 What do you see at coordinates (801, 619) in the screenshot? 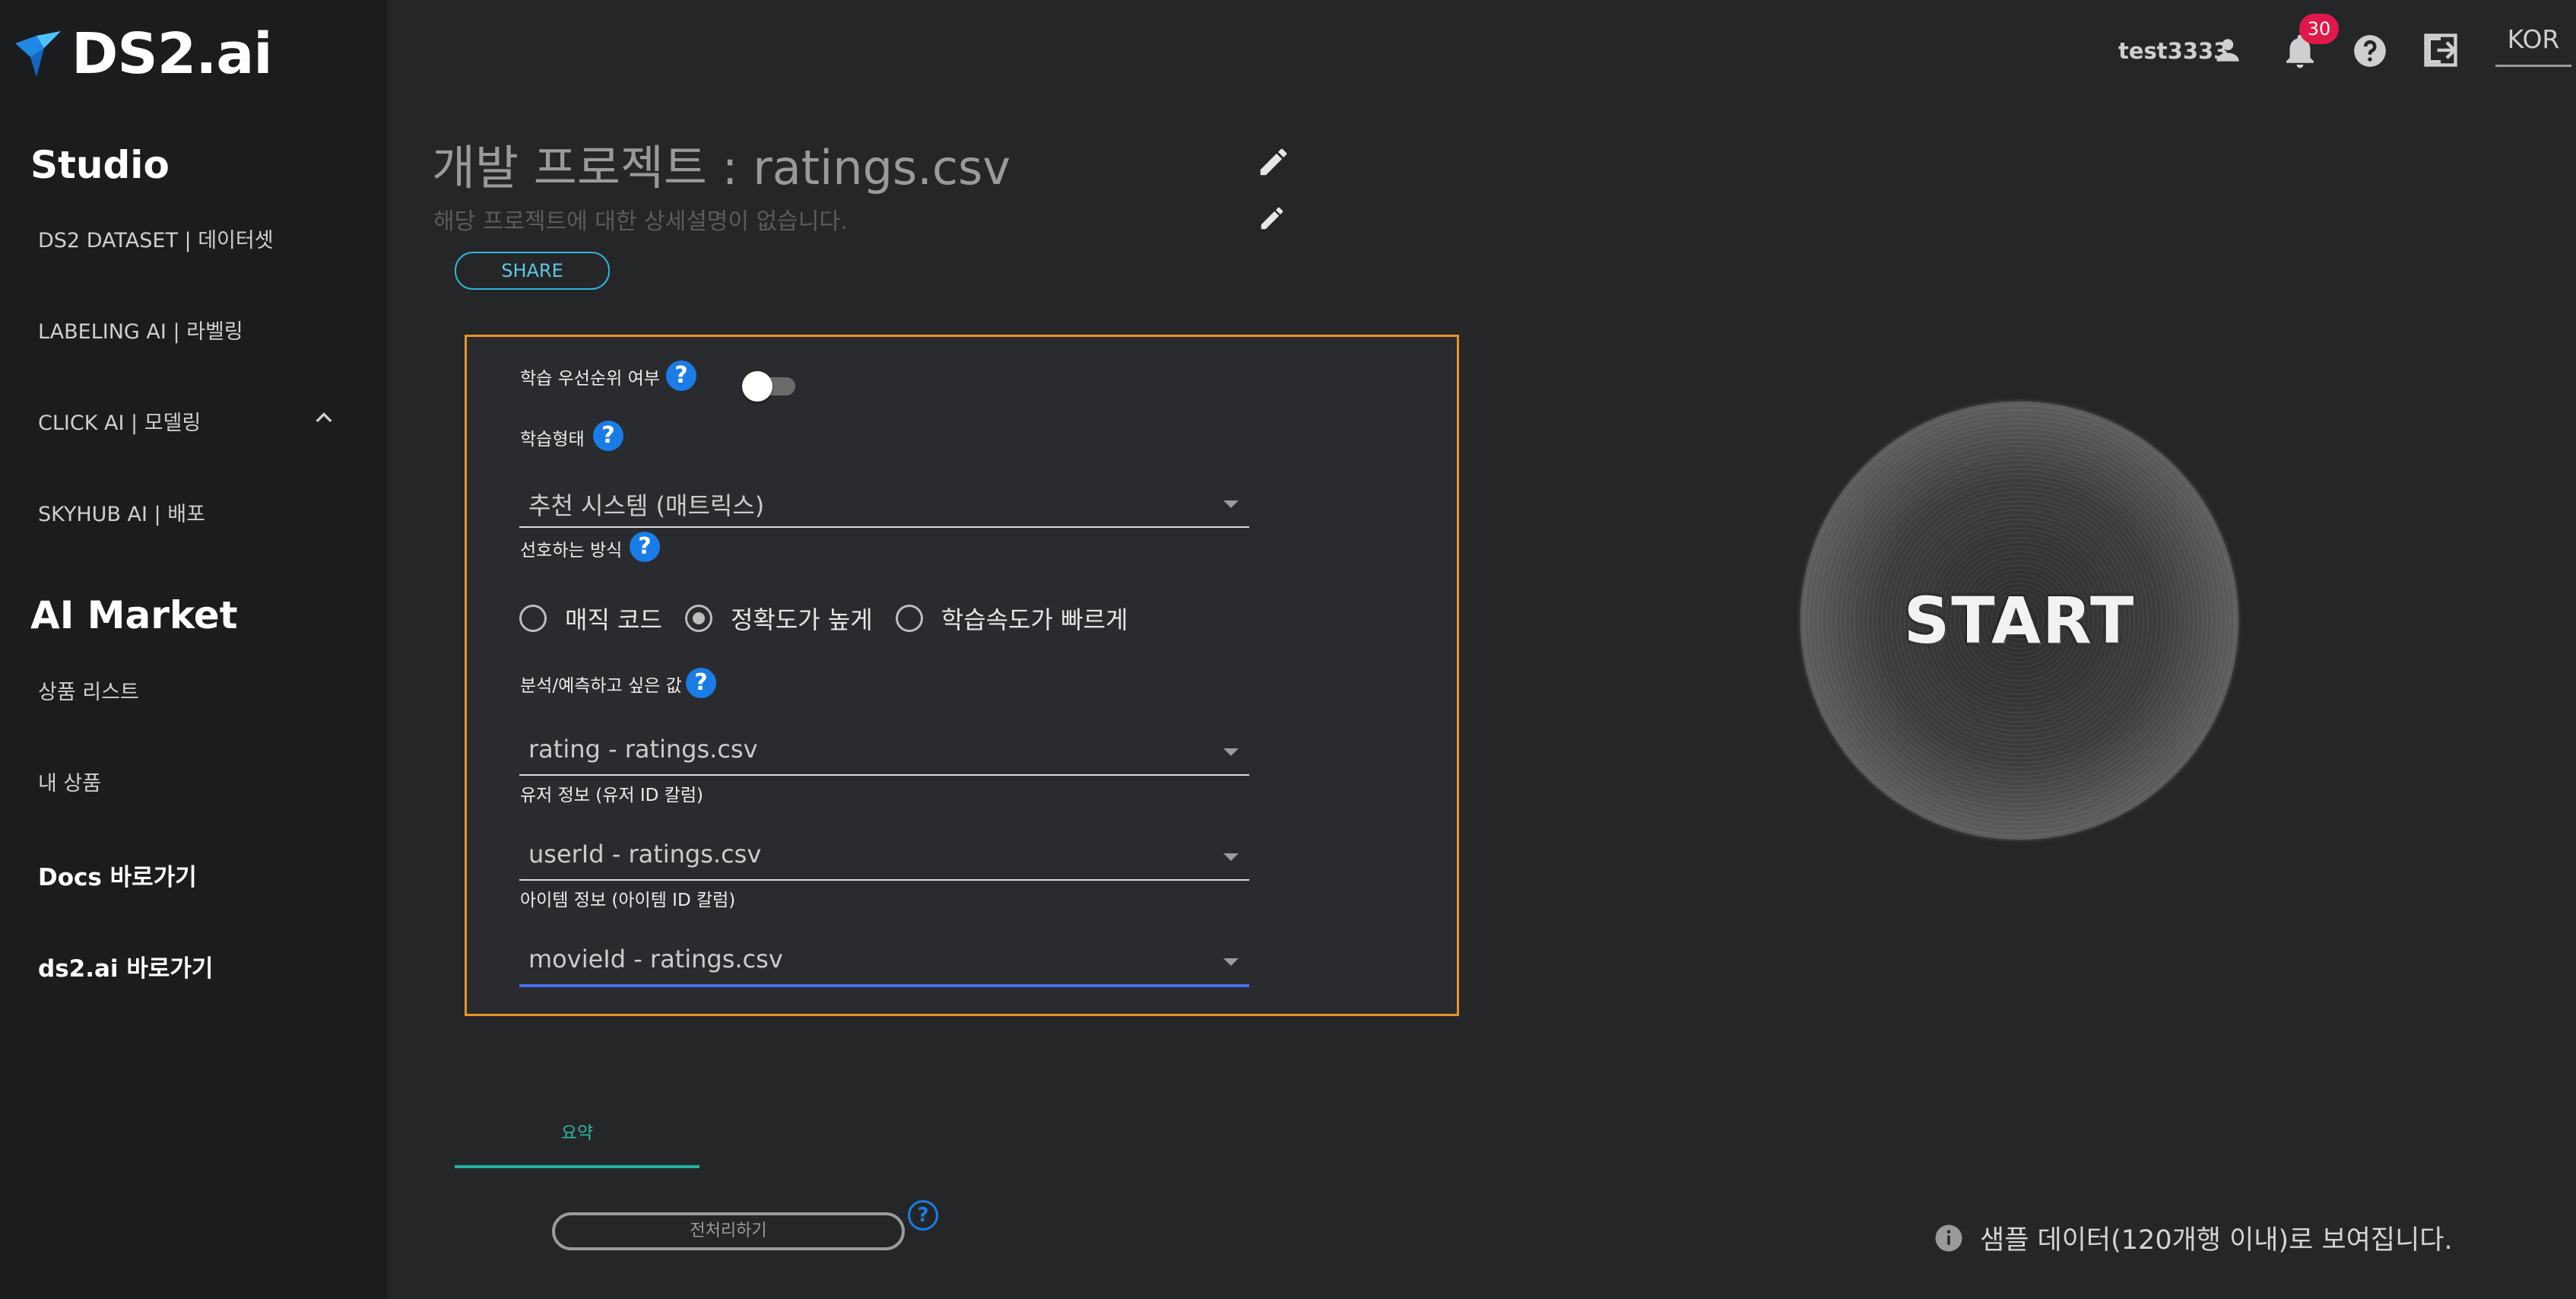
I see `radio-label: 정확도가 높게` at bounding box center [801, 619].